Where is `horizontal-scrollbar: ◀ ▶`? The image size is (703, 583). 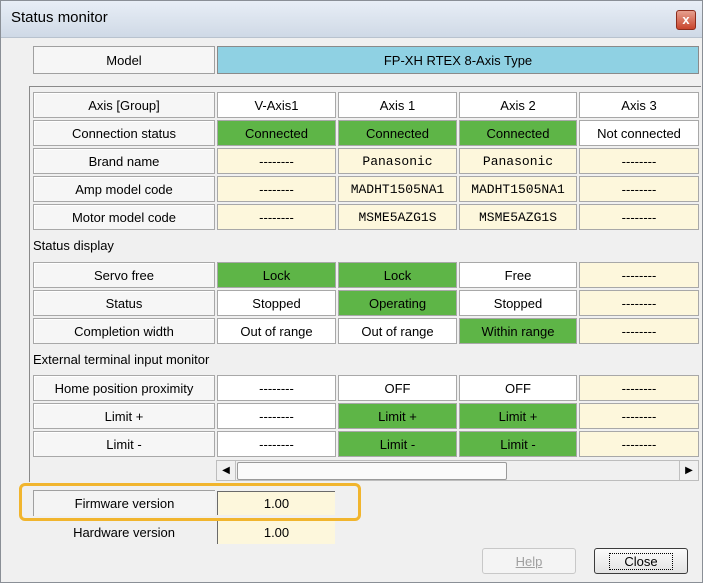 horizontal-scrollbar: ◀ ▶ is located at coordinates (457, 470).